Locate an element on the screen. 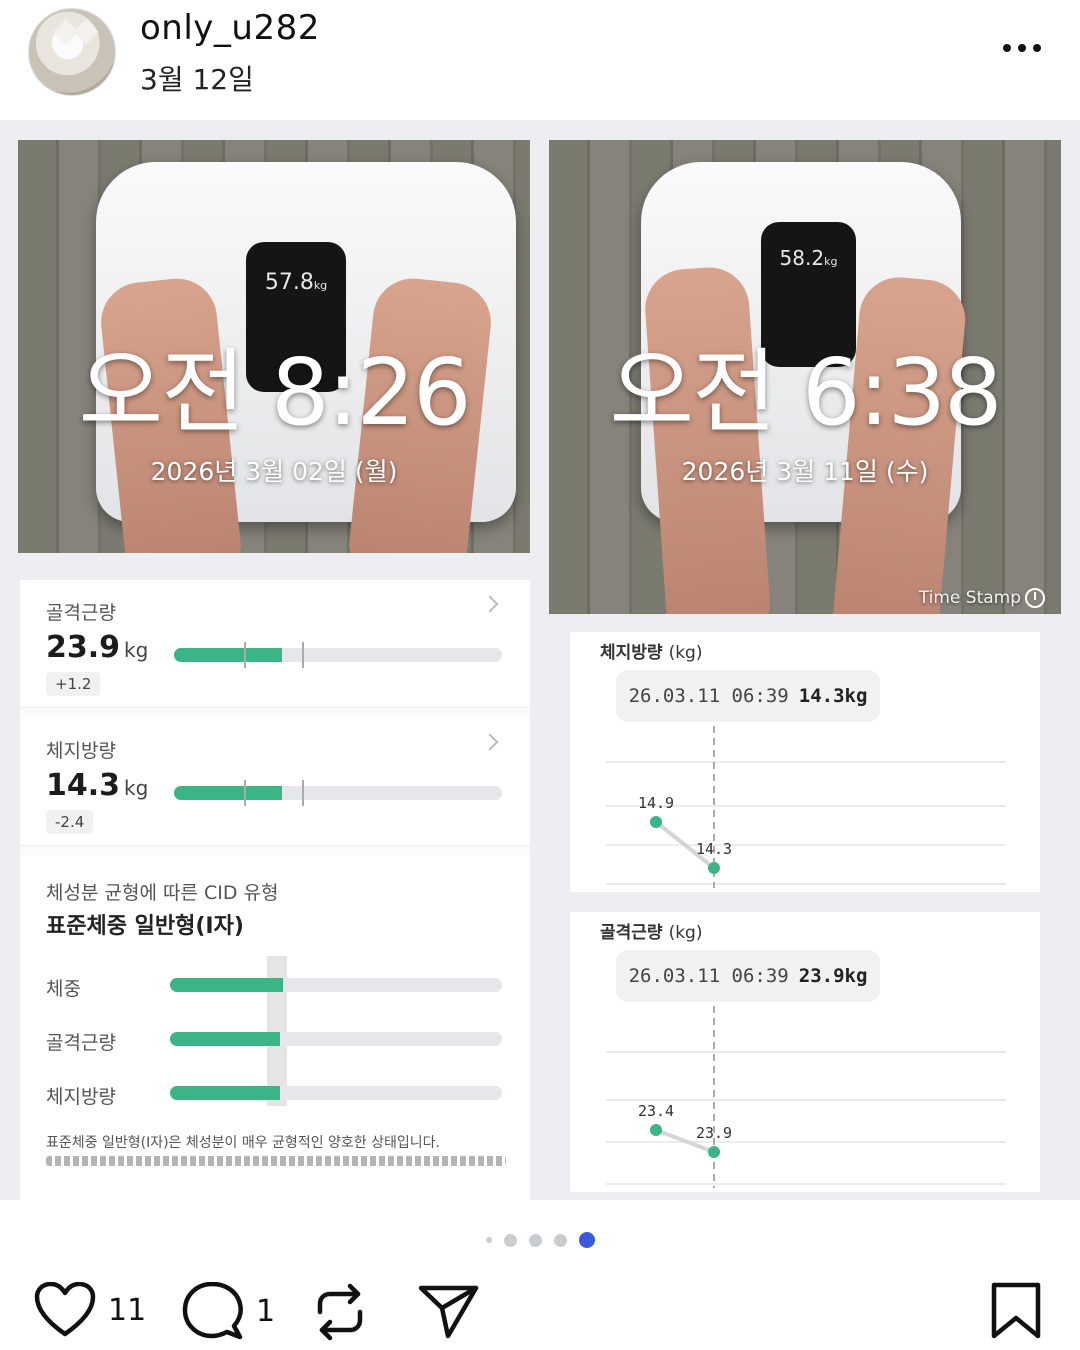  timestamp-date: 2026년 3월 02일 (월) is located at coordinates (274, 471).